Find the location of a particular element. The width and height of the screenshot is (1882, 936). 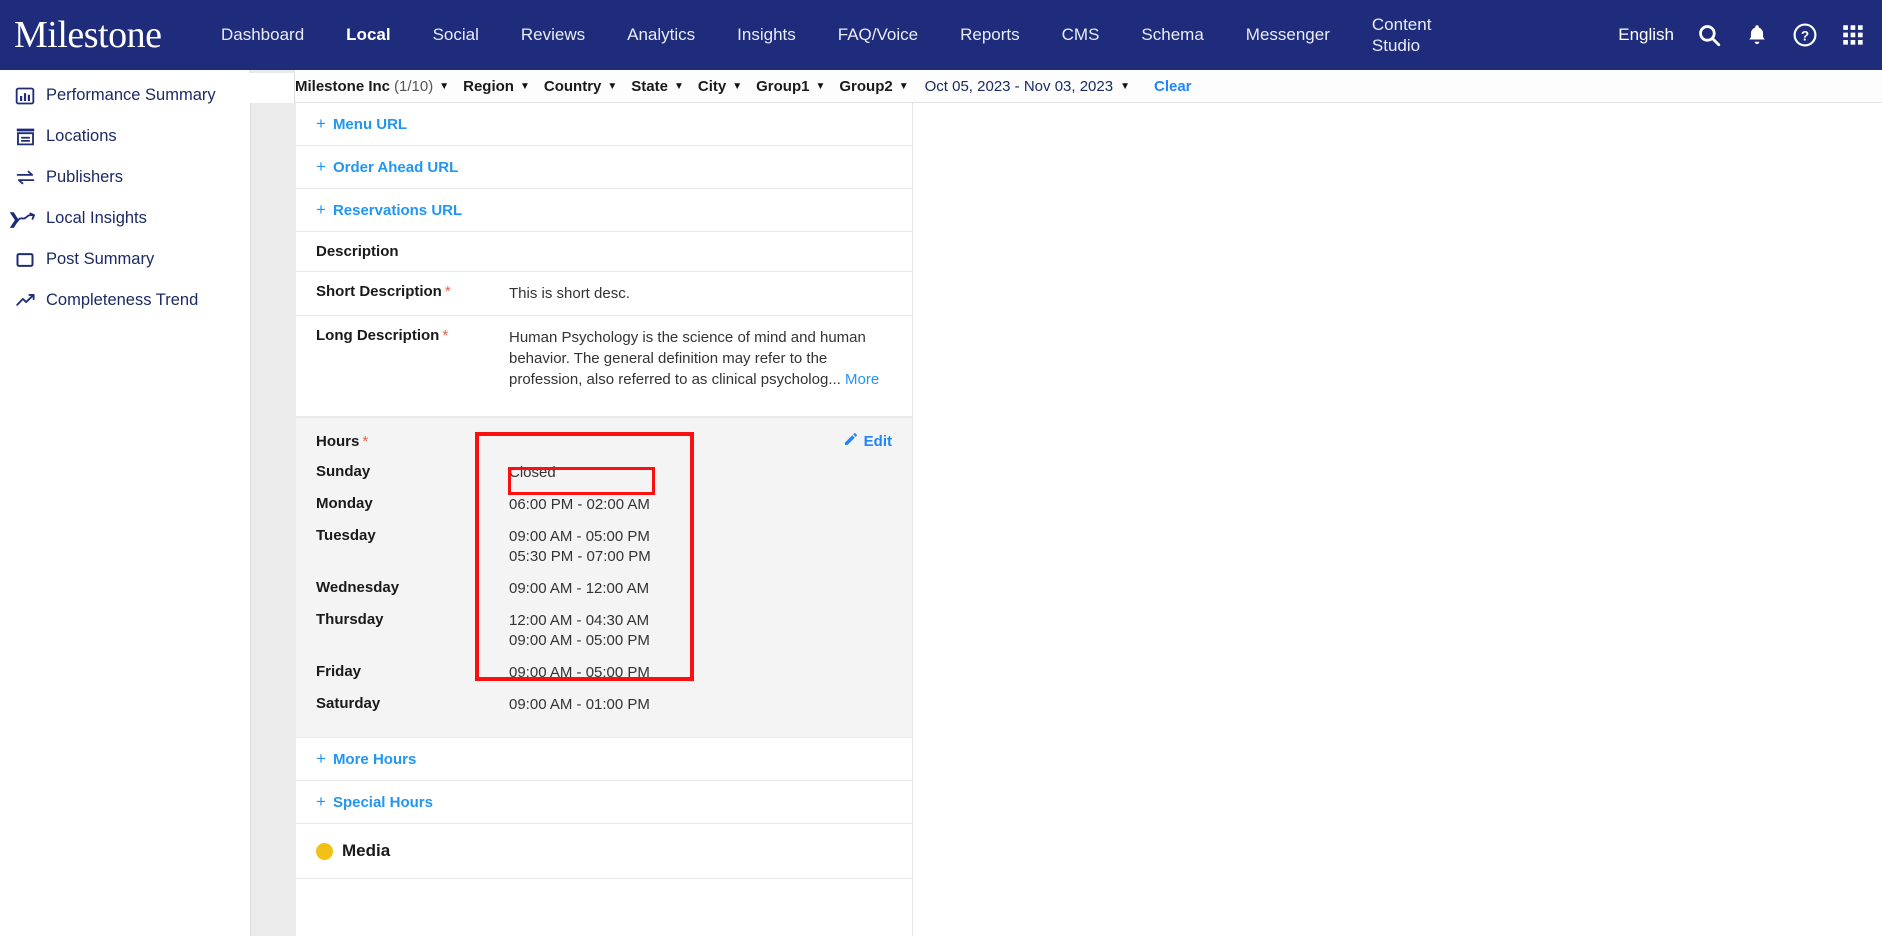

nav-item-messenger: Messenger is located at coordinates (1288, 35).